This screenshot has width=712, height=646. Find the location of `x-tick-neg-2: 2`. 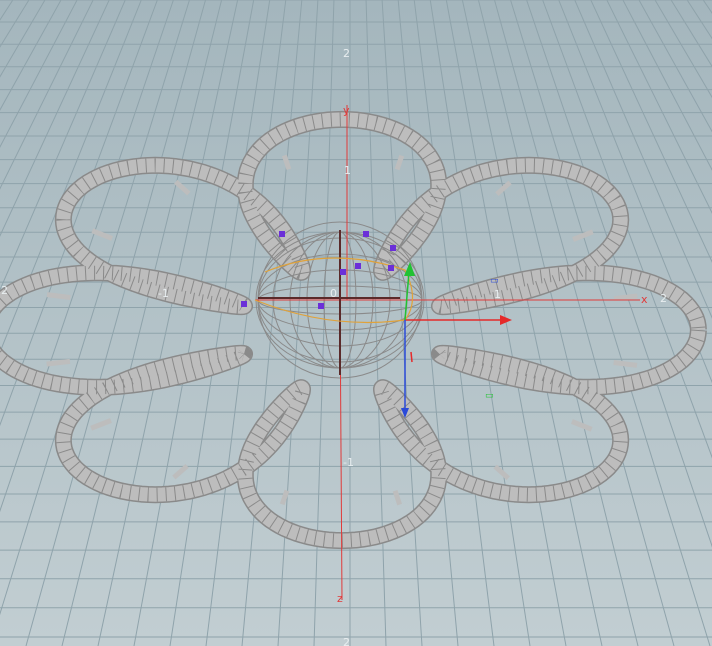

x-tick-neg-2: 2 is located at coordinates (4, 290).